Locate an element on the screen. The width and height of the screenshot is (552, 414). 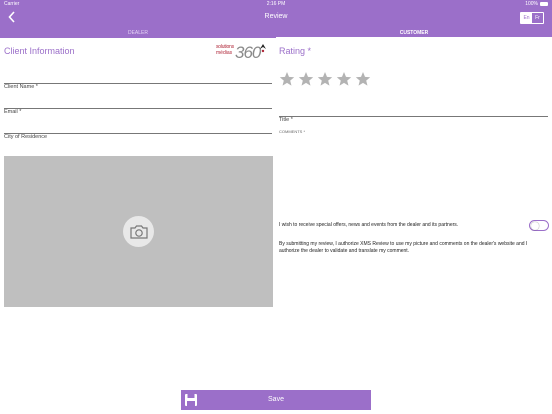
battery-icon is located at coordinates (544, 4).